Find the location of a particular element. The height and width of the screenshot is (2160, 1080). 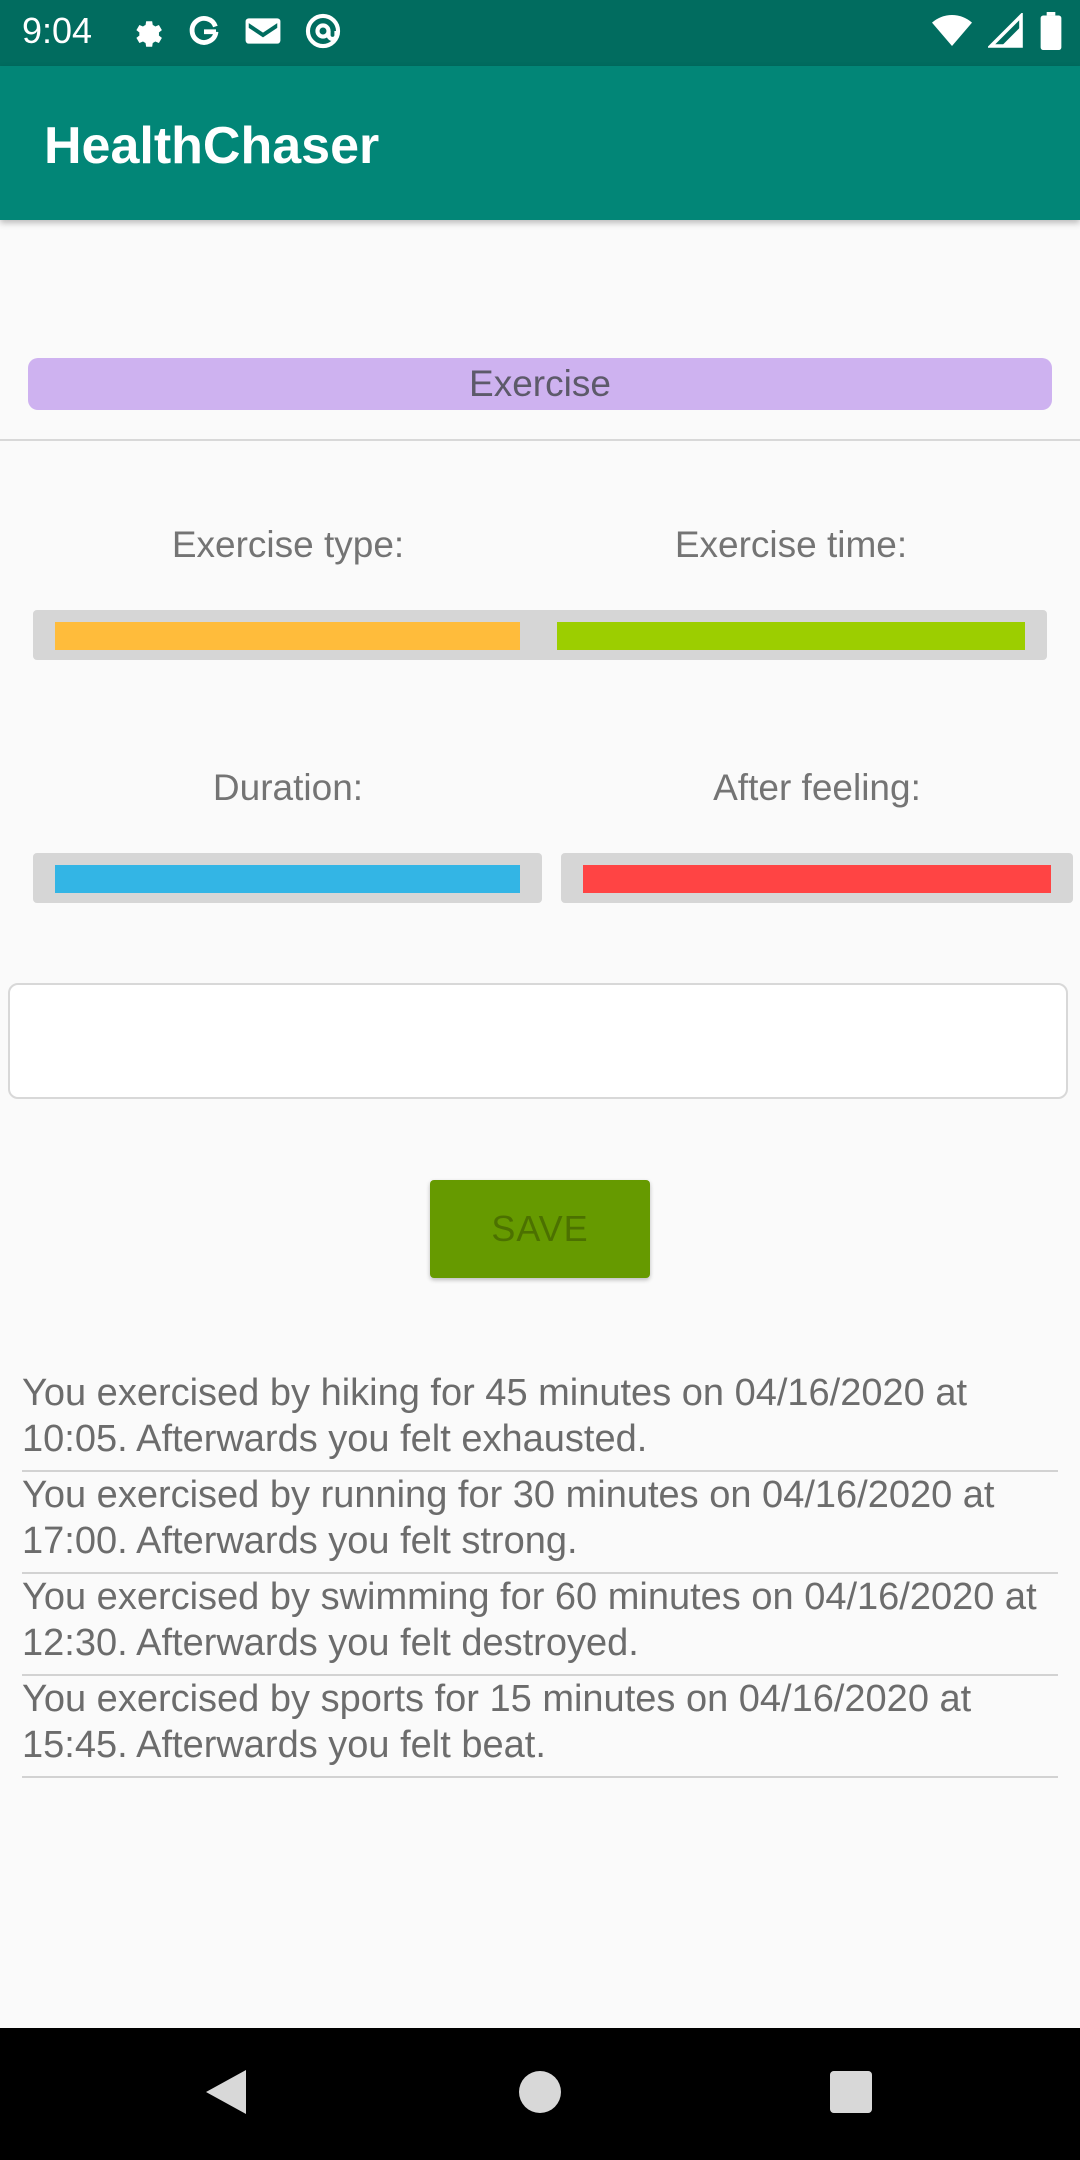

tab-exercise: Exercise is located at coordinates (540, 384).